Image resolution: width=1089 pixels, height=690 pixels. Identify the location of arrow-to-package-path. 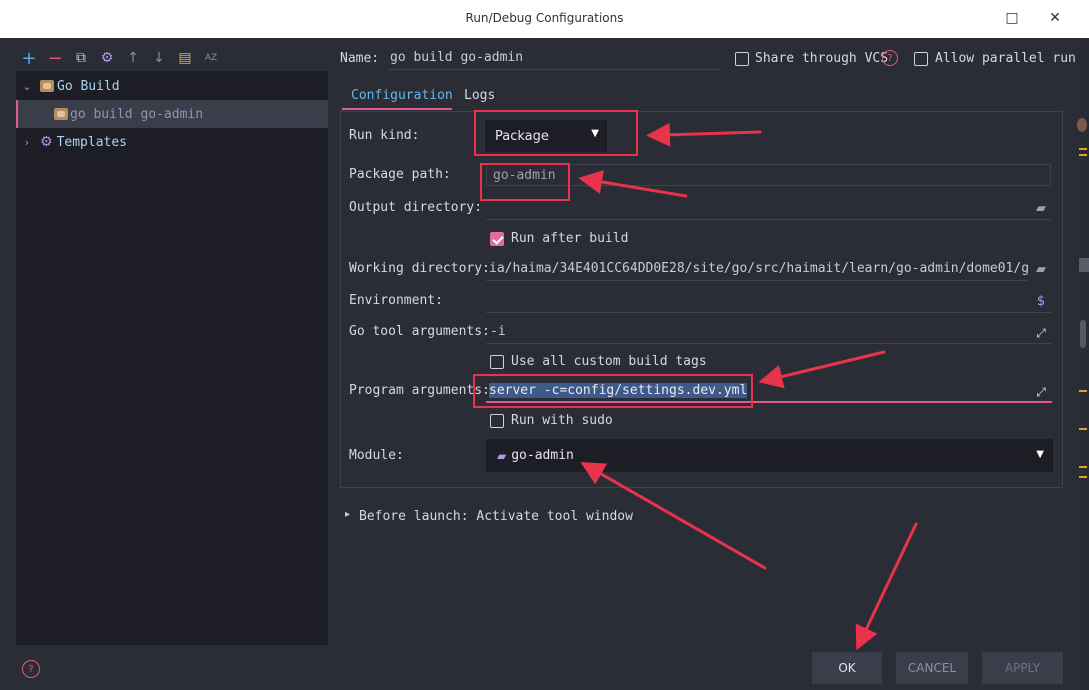
(633, 184).